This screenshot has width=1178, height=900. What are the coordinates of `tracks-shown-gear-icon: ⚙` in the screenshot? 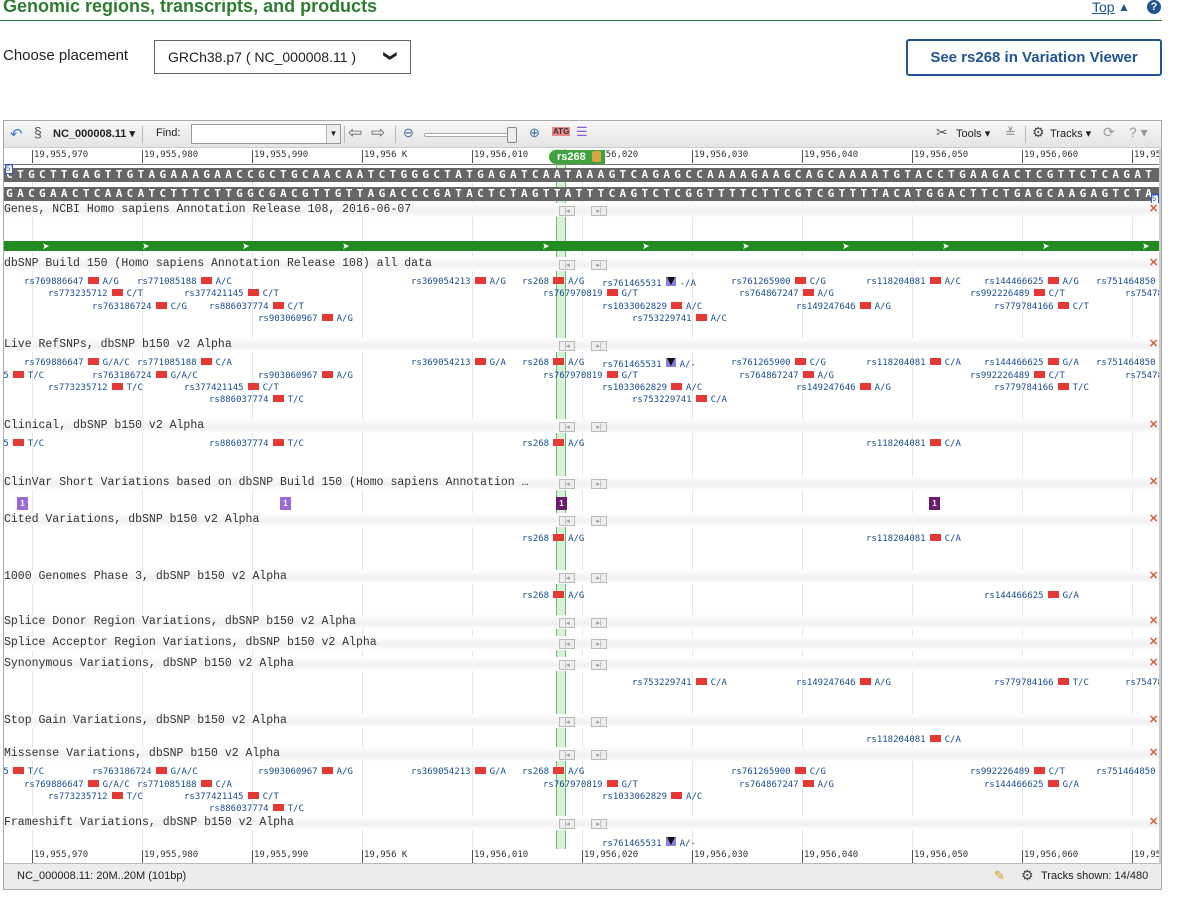 It's located at (1027, 875).